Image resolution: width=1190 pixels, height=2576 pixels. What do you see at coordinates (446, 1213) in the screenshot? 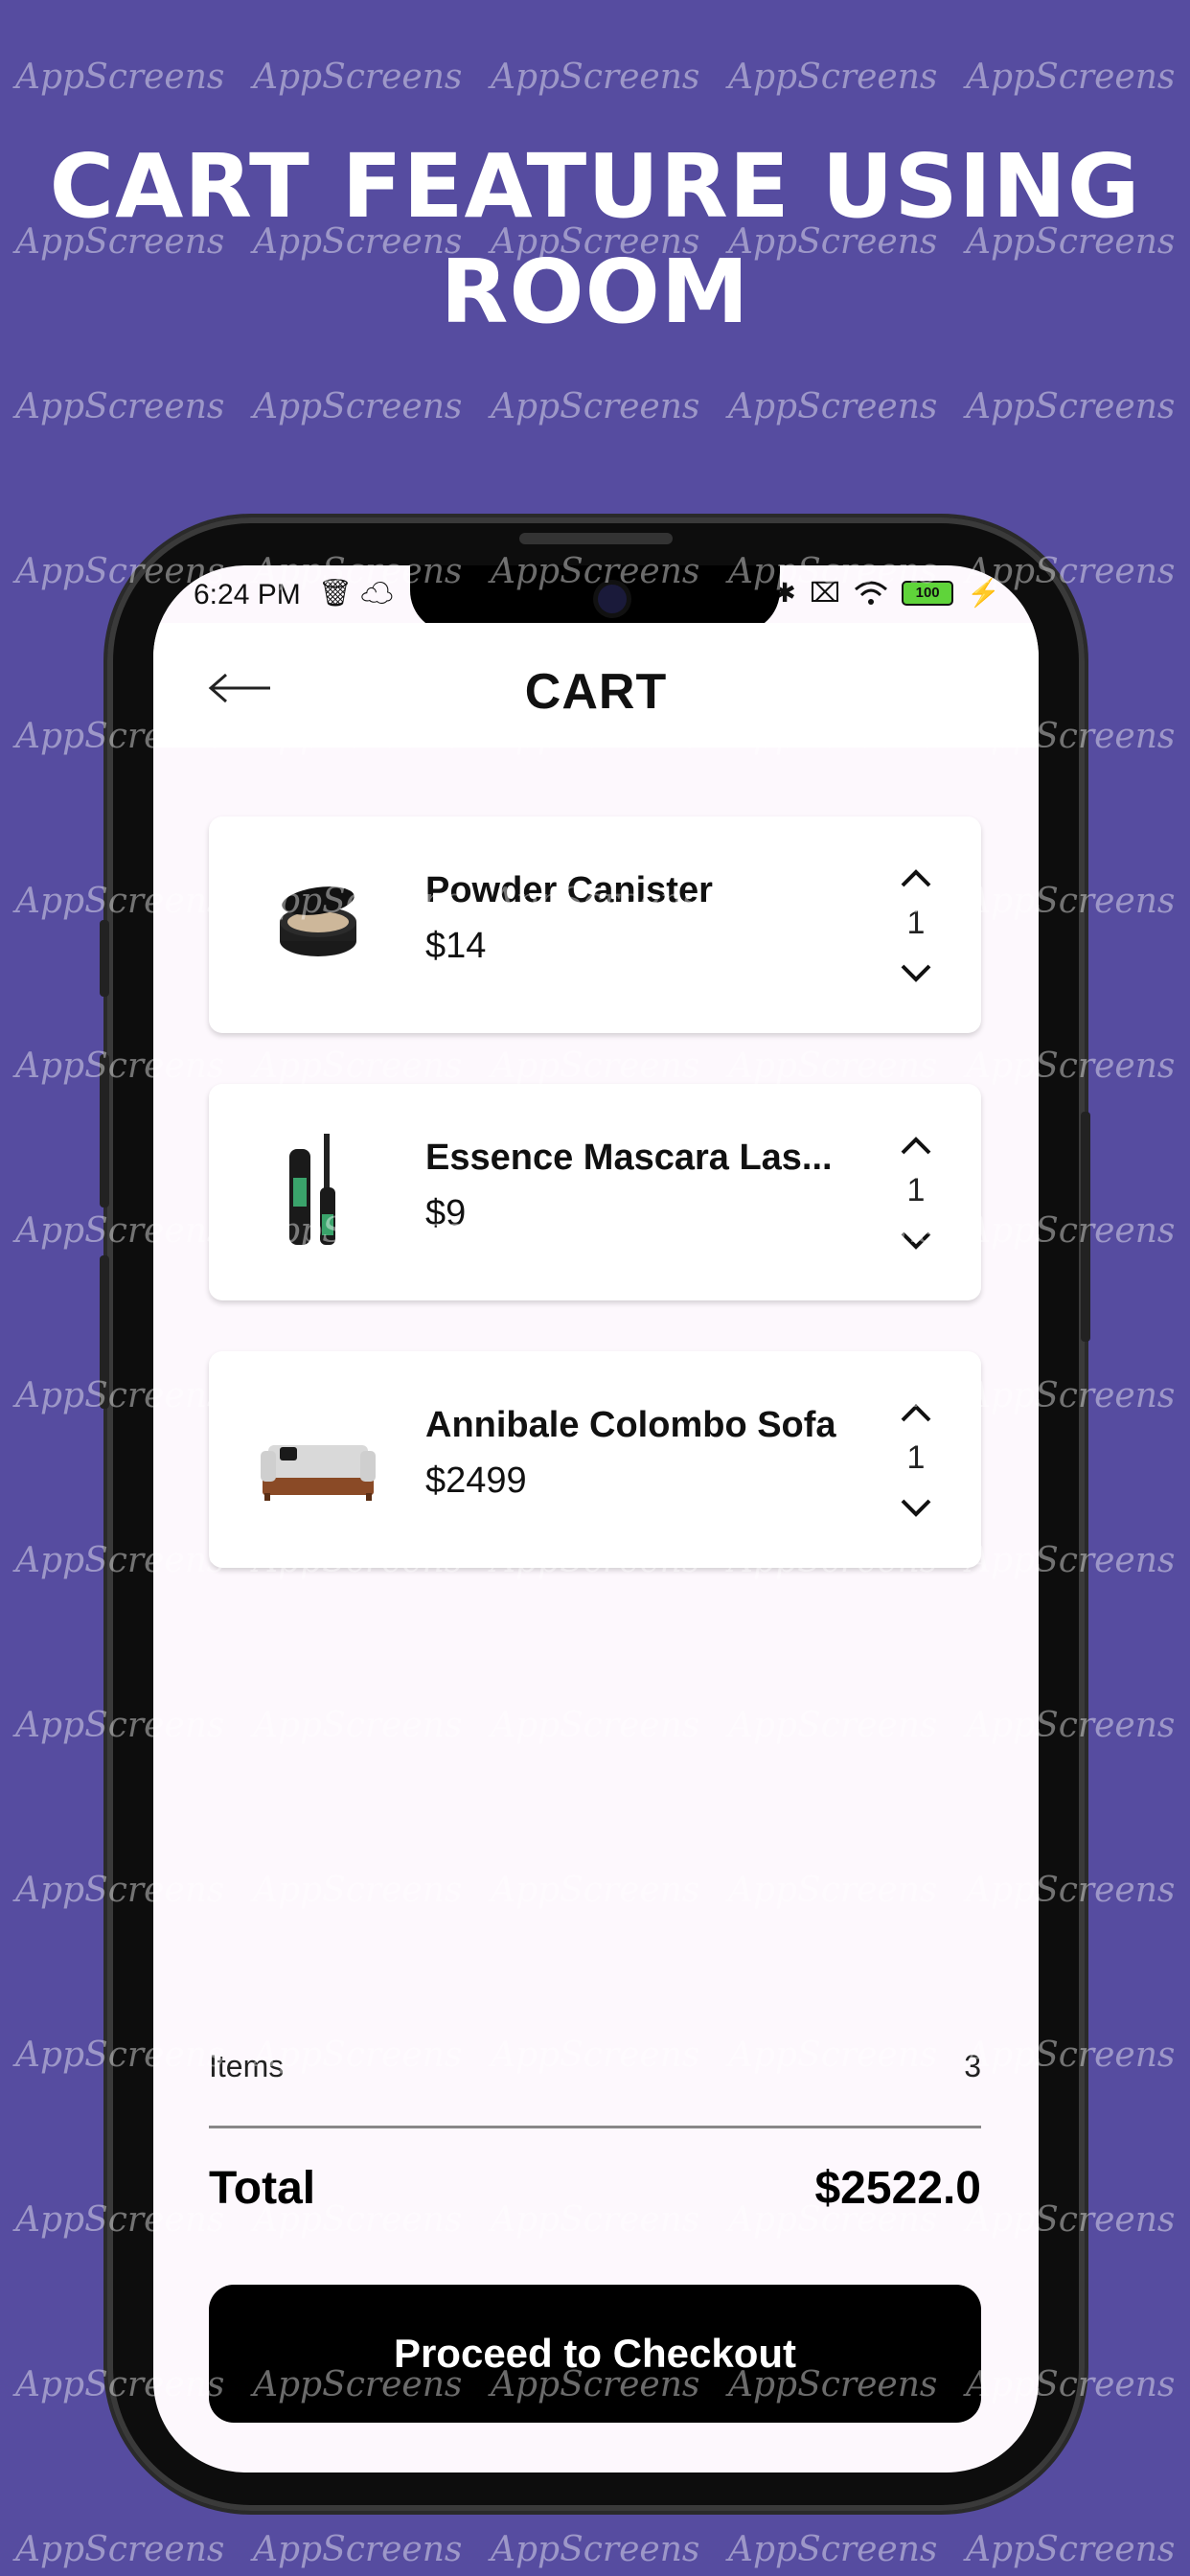
I see `item-price: $9` at bounding box center [446, 1213].